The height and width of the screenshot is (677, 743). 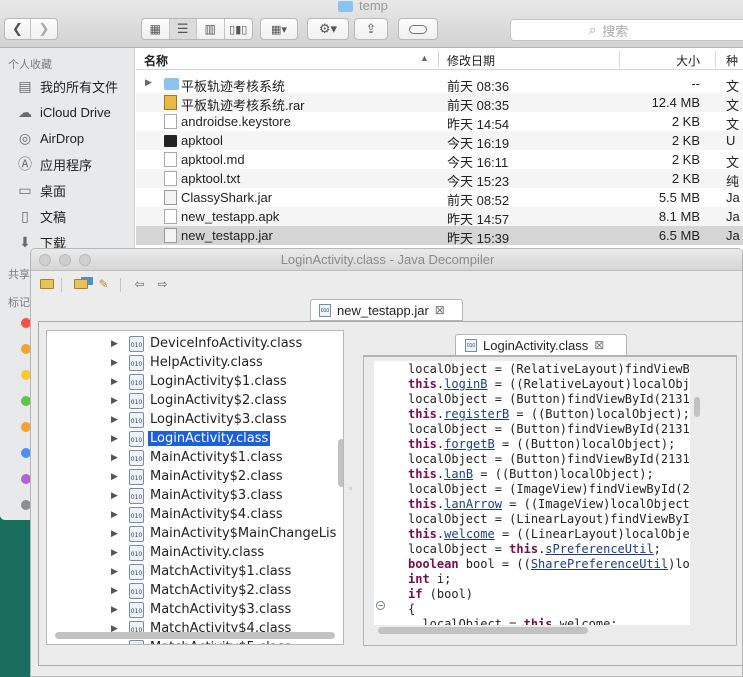 I want to click on forward-button: ❯, so click(x=44, y=29).